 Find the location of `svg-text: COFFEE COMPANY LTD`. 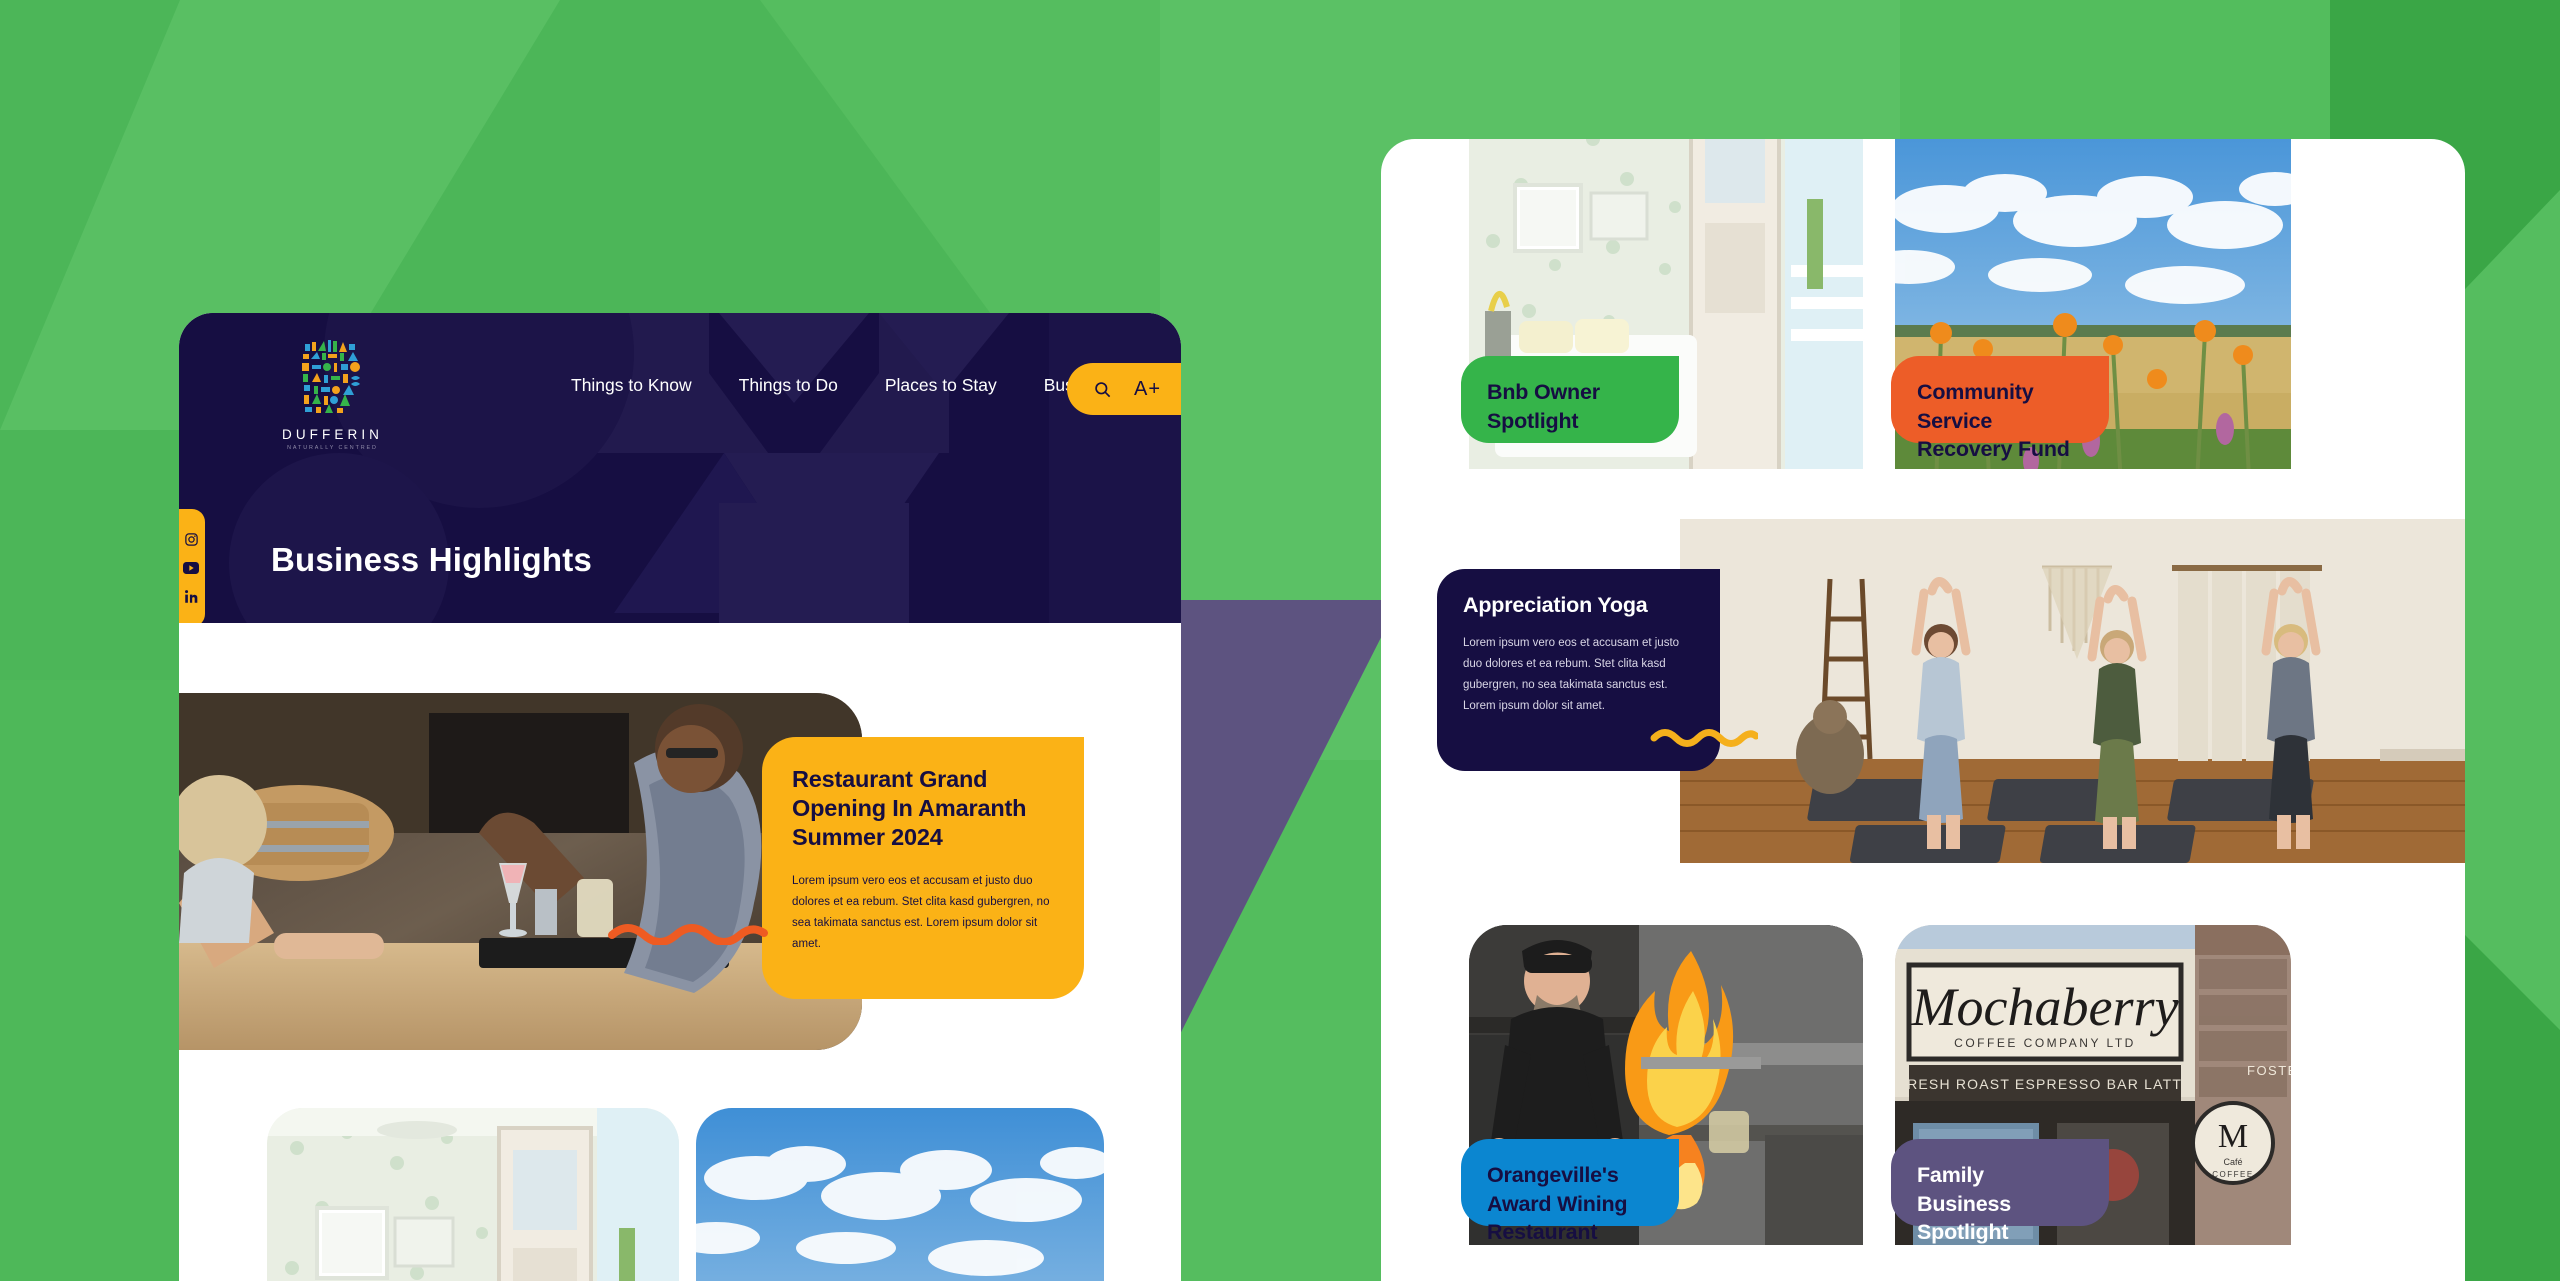

svg-text: COFFEE COMPANY LTD is located at coordinates (2045, 1043).